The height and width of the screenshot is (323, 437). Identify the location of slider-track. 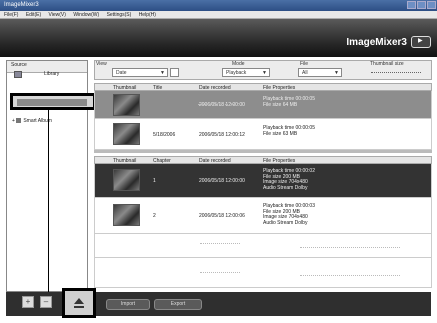
(396, 72).